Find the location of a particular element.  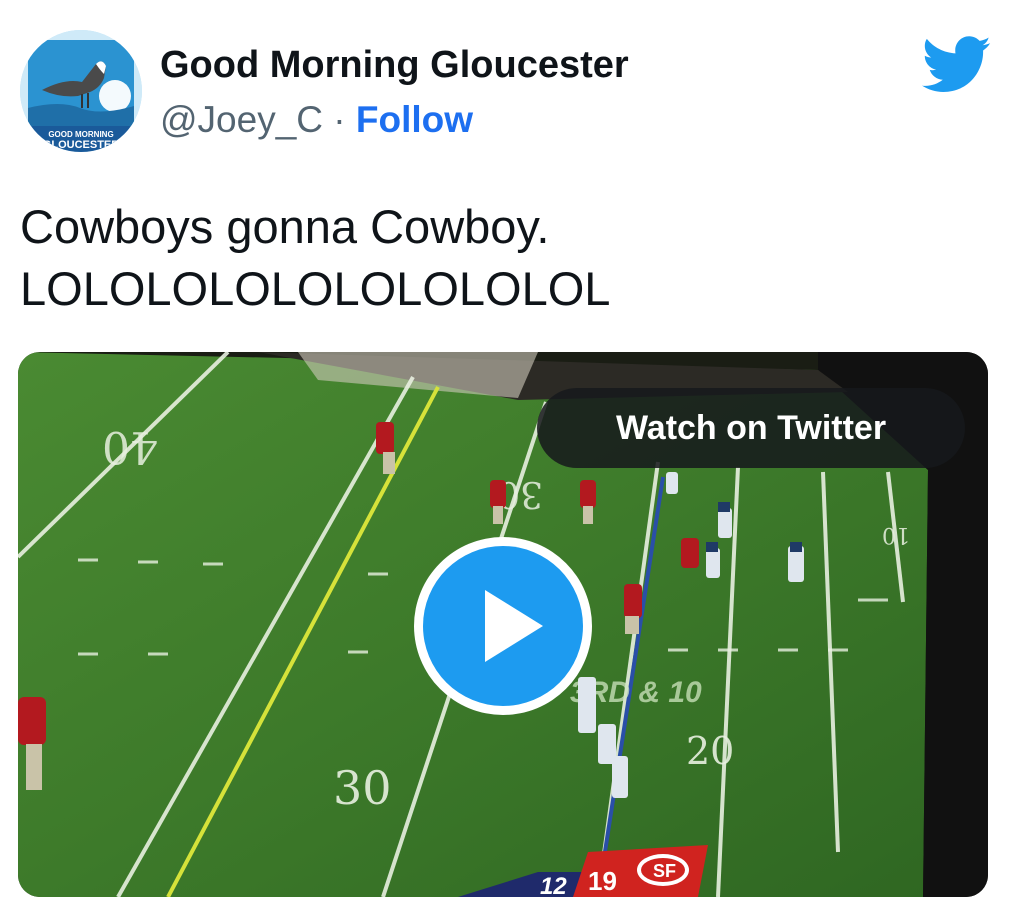

score-right: 19 is located at coordinates (602, 881).